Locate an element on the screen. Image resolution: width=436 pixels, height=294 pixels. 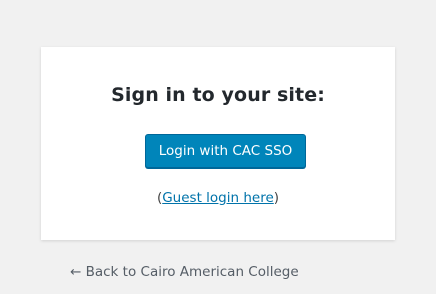
login-sso-button: Login with CAC SSO is located at coordinates (225, 151).